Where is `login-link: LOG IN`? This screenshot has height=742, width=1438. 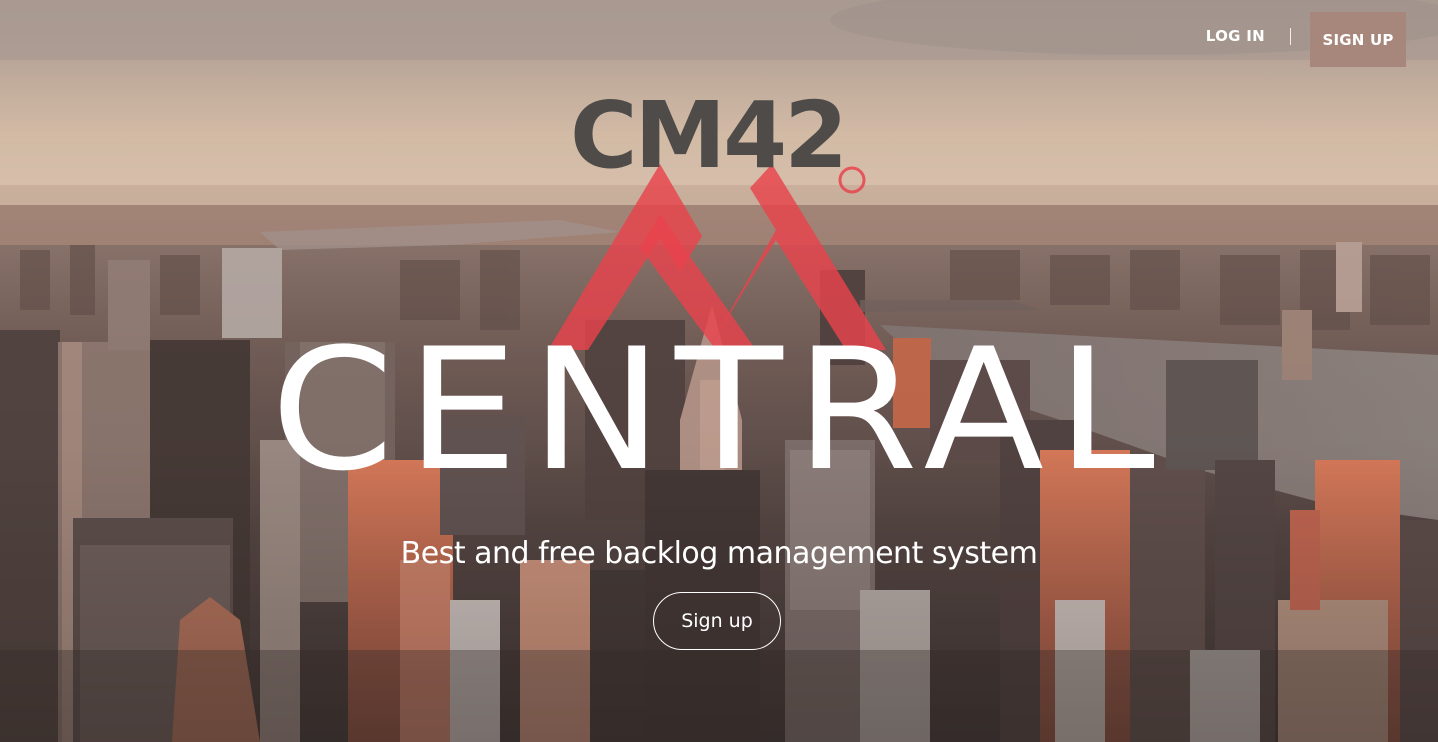
login-link: LOG IN is located at coordinates (1235, 36).